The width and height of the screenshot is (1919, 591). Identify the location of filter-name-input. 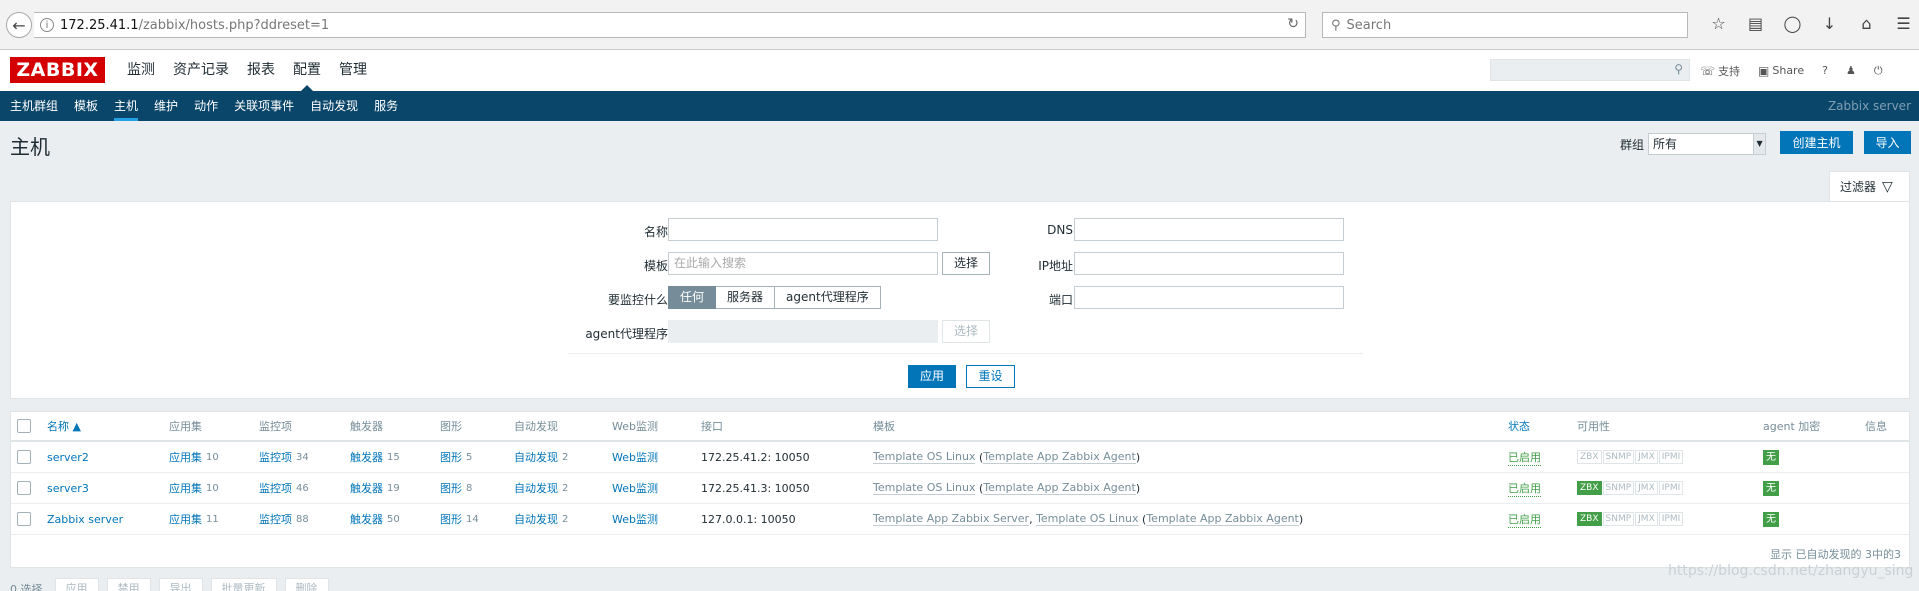
(803, 229).